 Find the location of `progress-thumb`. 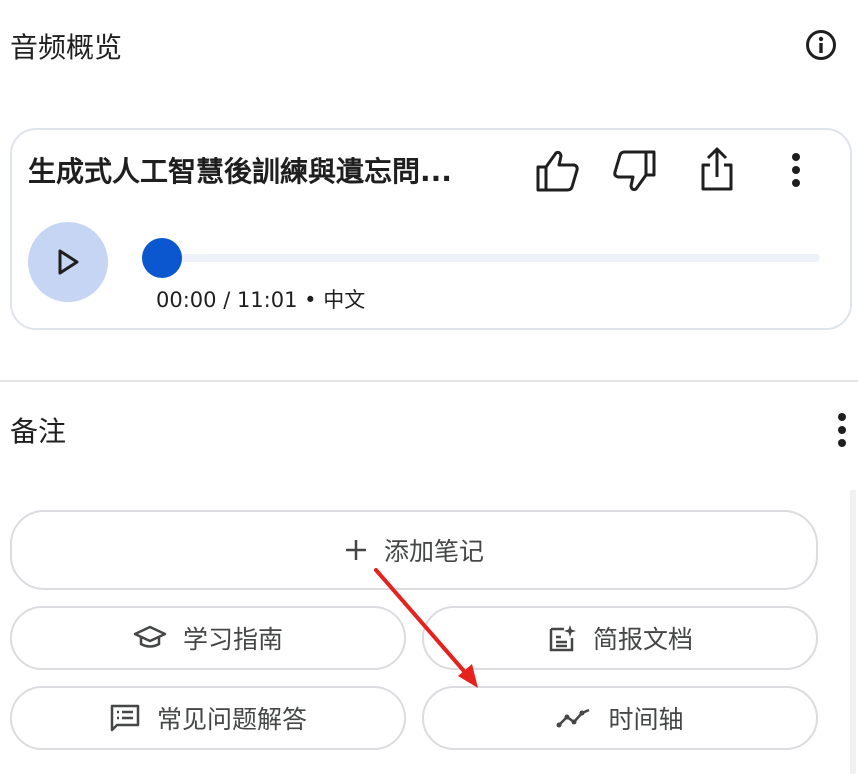

progress-thumb is located at coordinates (162, 258).